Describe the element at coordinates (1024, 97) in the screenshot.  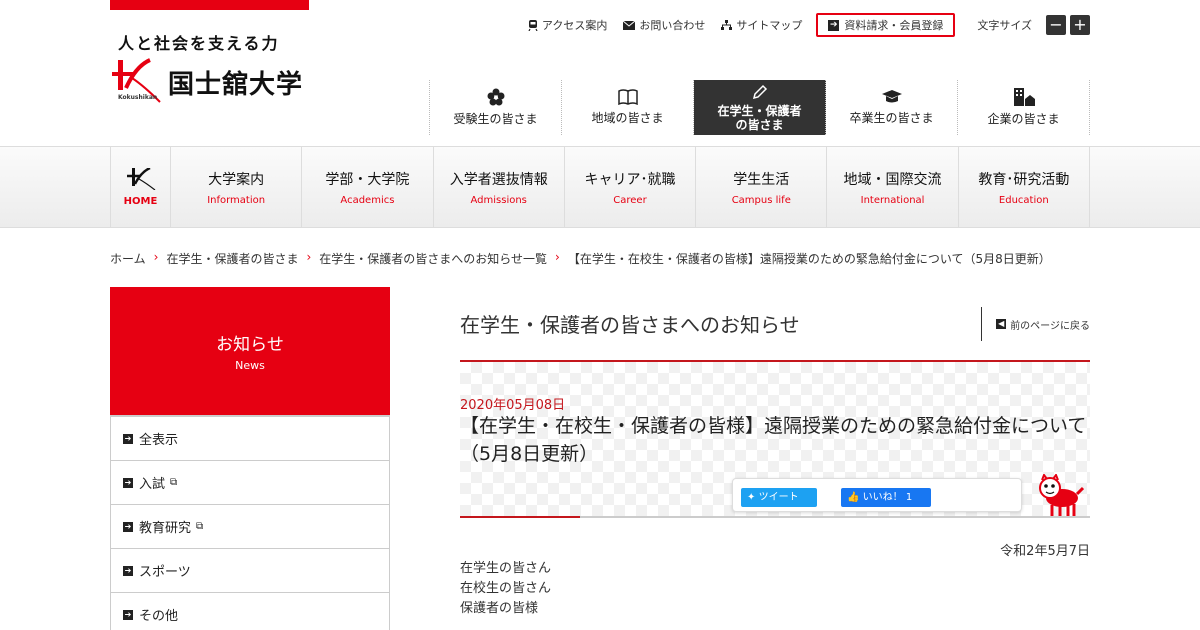
I see `building-icon` at that location.